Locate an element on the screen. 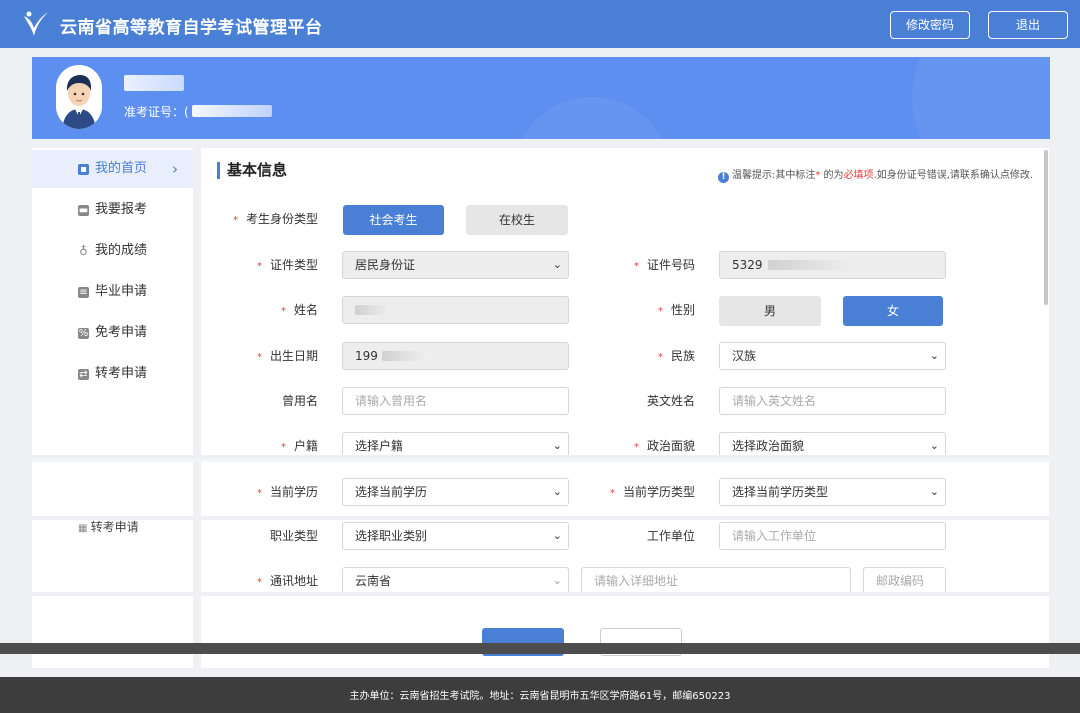 Image resolution: width=1080 pixels, height=713 pixels. identity-social-button: 社会考生 is located at coordinates (393, 220).